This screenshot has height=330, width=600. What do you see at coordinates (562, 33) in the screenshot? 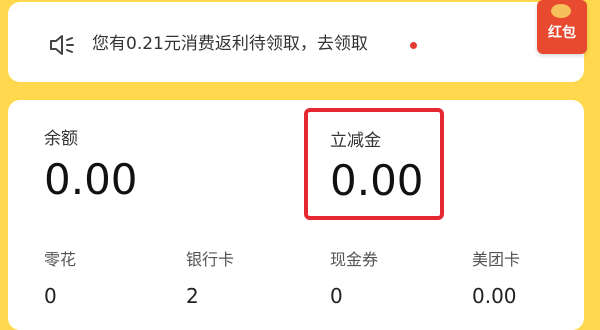
I see `red-packet-label: 红包` at bounding box center [562, 33].